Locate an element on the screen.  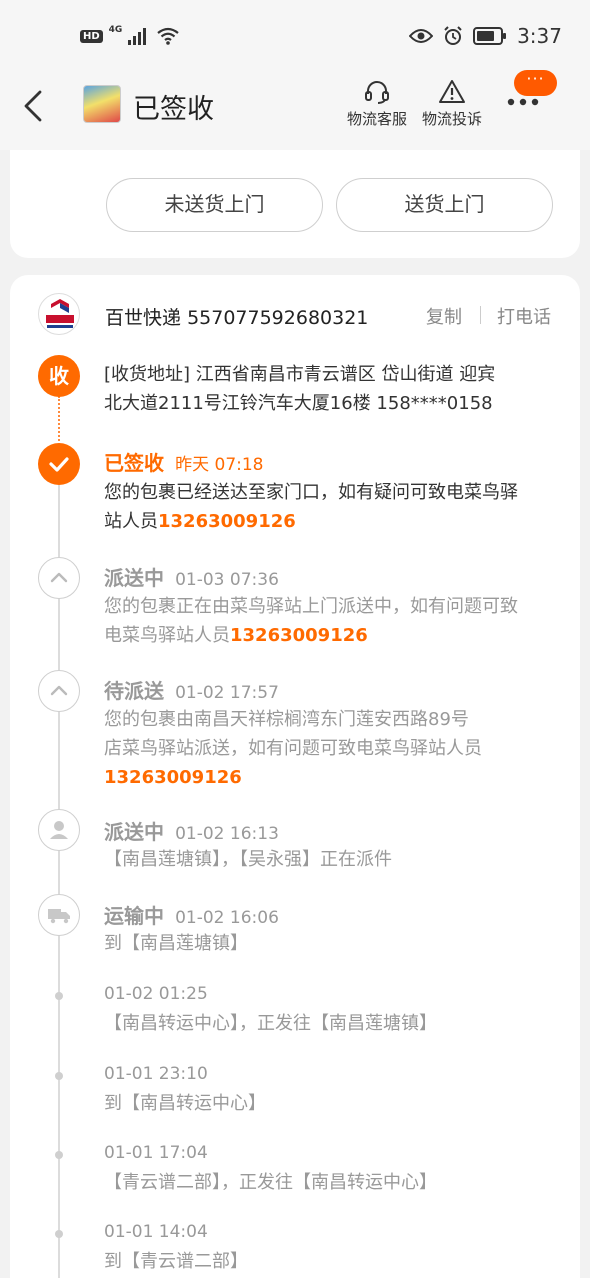
event-header: 待派送 01-02 17:57 is located at coordinates (191, 689).